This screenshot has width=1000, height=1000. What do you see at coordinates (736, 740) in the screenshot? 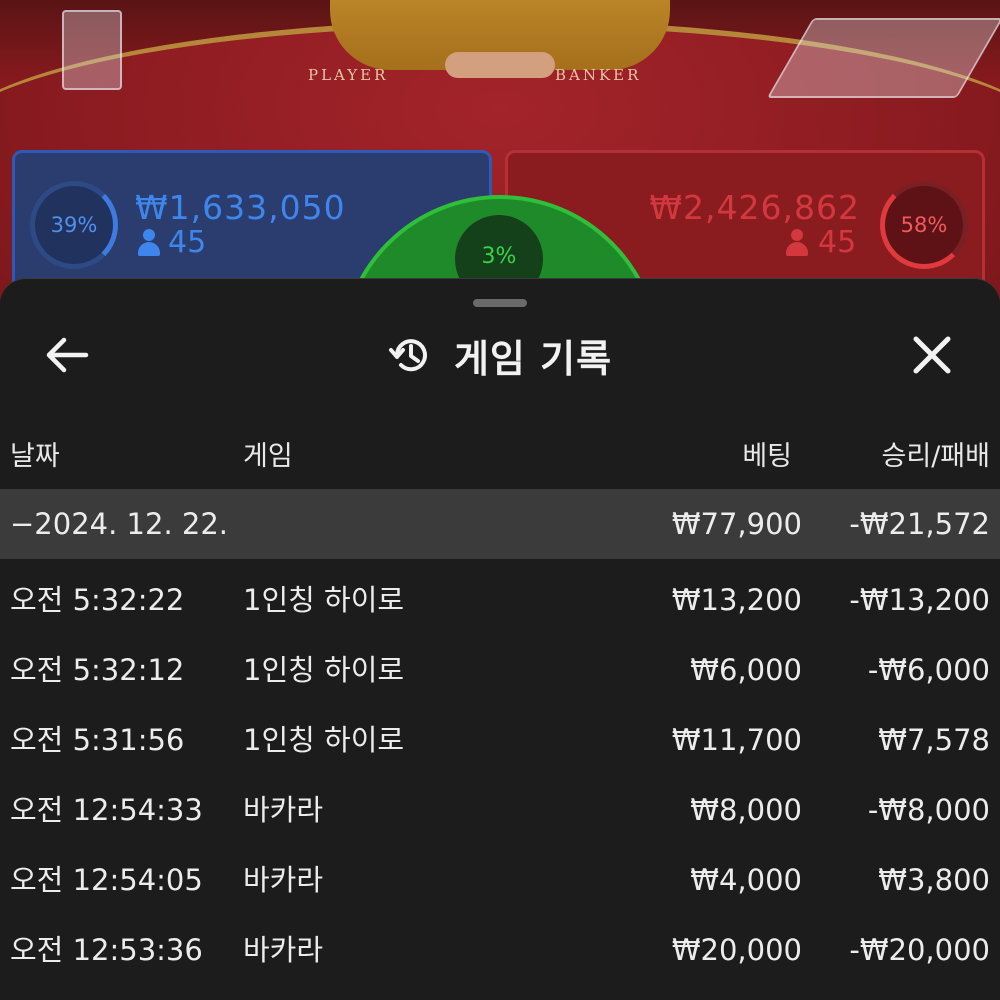
I see `row-bet: ₩11,700` at bounding box center [736, 740].